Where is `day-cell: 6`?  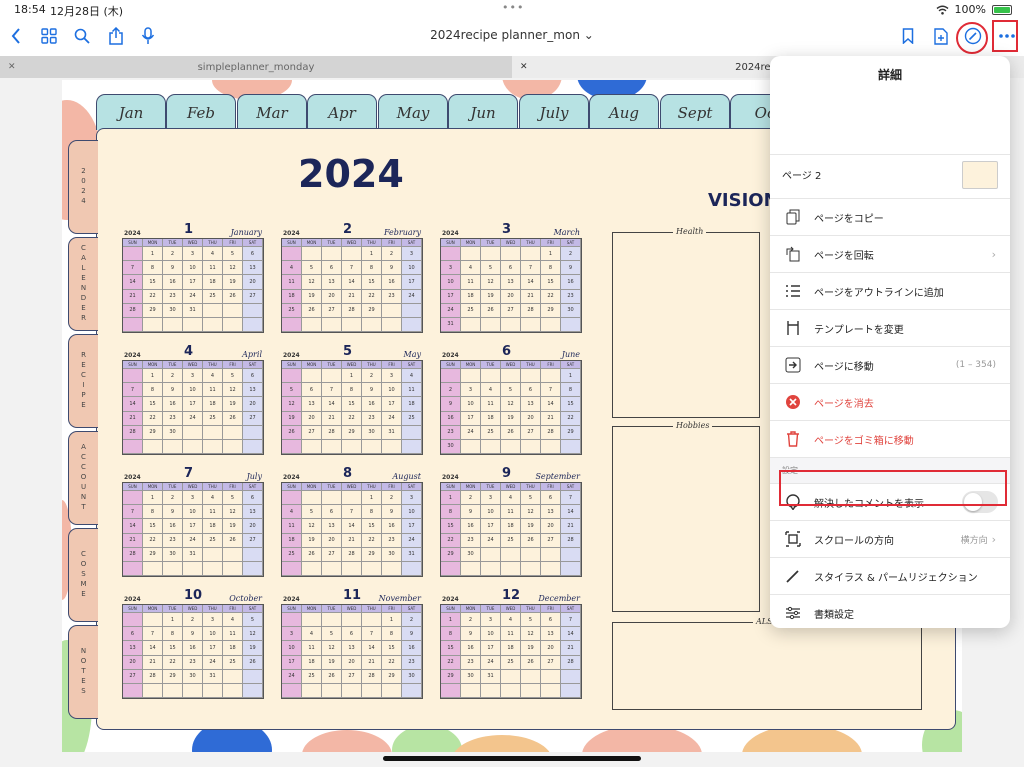
day-cell: 6 is located at coordinates (332, 268).